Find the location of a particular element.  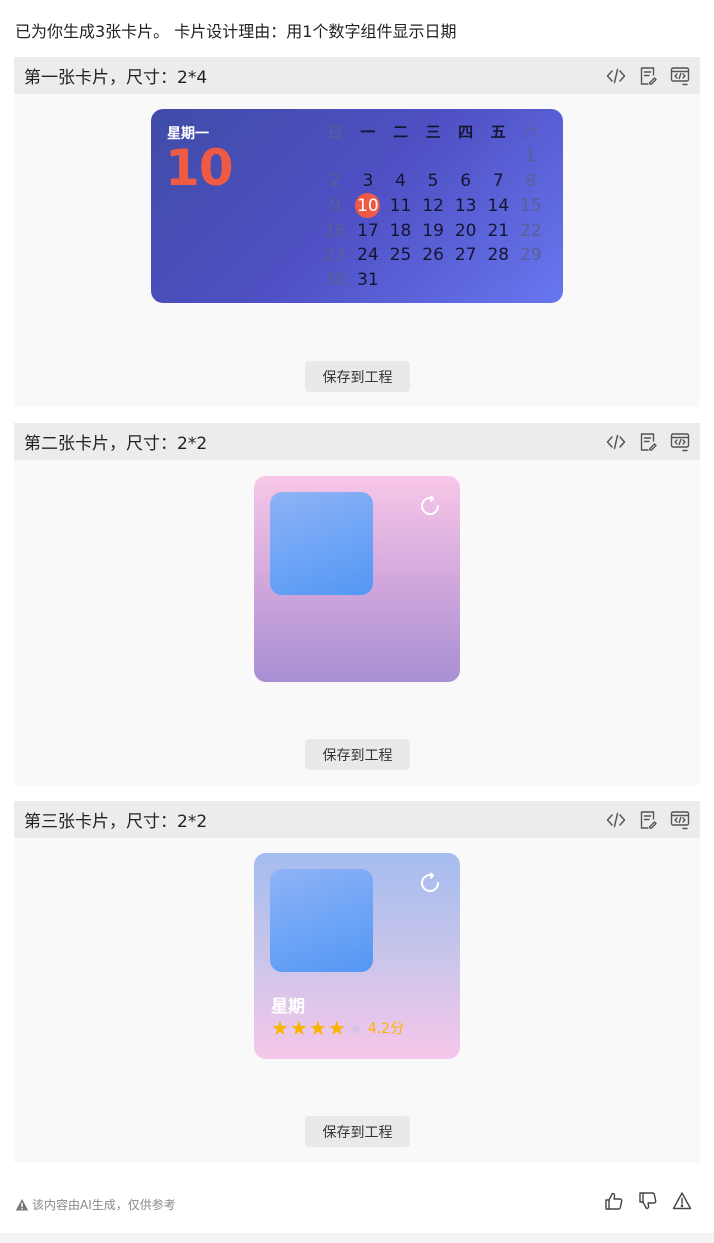

calendar-day: 12 is located at coordinates (433, 205).